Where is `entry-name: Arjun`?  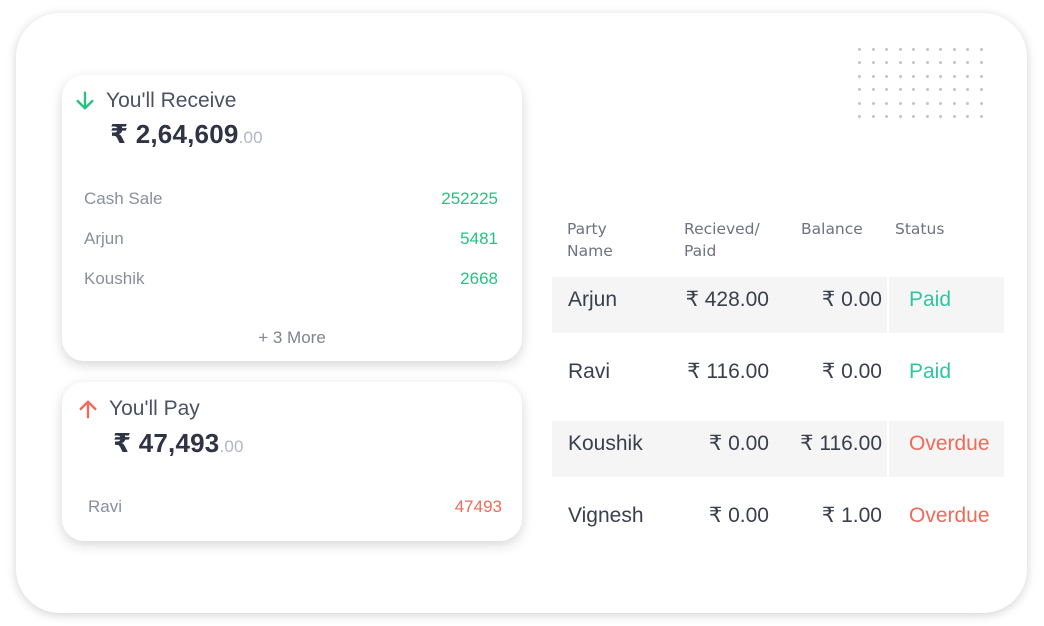
entry-name: Arjun is located at coordinates (104, 238).